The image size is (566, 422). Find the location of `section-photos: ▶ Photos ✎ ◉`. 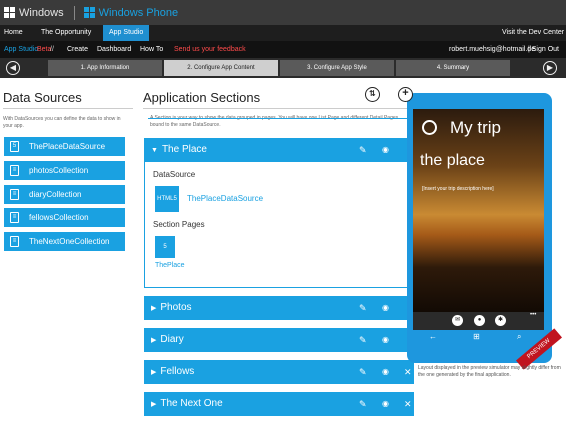

section-photos: ▶ Photos ✎ ◉ is located at coordinates (279, 308).